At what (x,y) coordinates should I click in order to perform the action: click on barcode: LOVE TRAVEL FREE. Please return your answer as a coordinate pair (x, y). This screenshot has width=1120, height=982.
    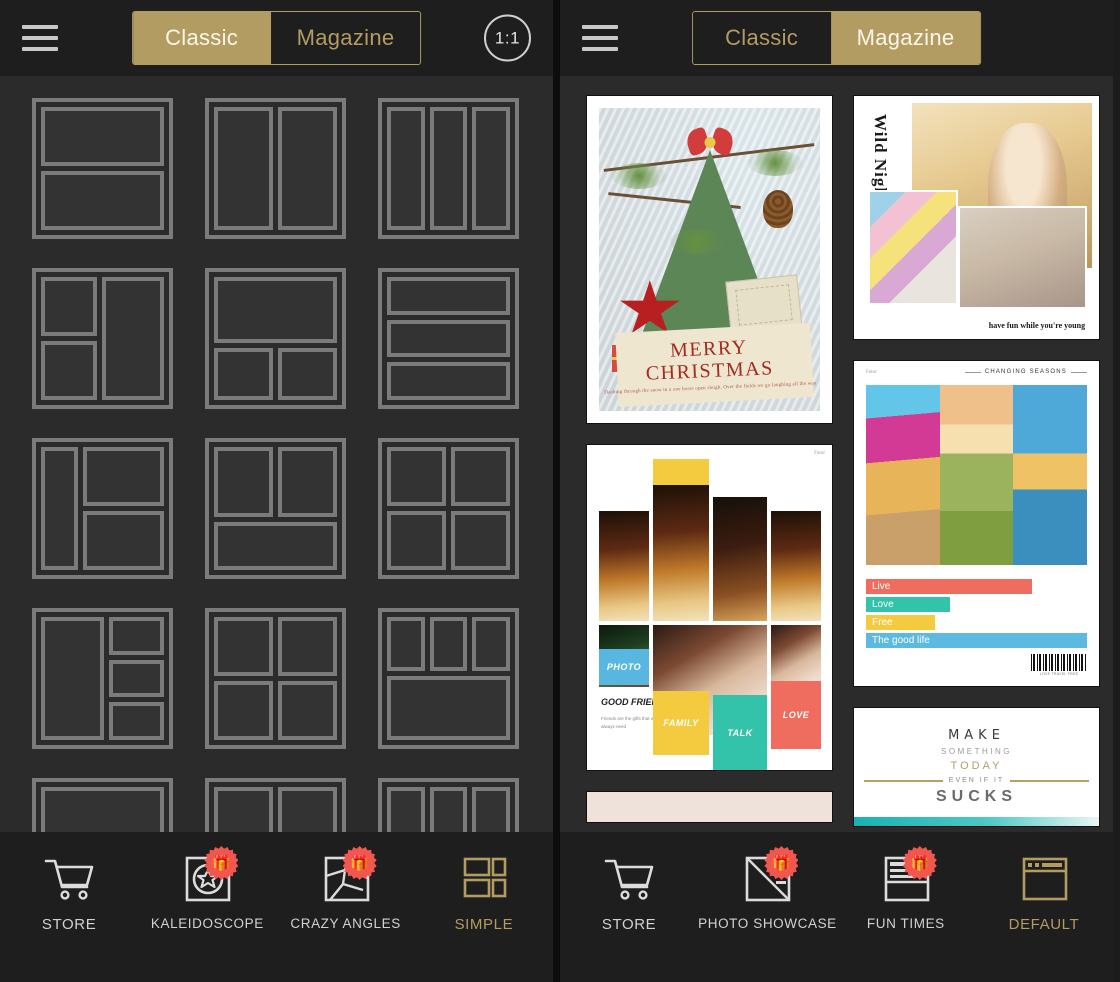
    Looking at the image, I should click on (1059, 665).